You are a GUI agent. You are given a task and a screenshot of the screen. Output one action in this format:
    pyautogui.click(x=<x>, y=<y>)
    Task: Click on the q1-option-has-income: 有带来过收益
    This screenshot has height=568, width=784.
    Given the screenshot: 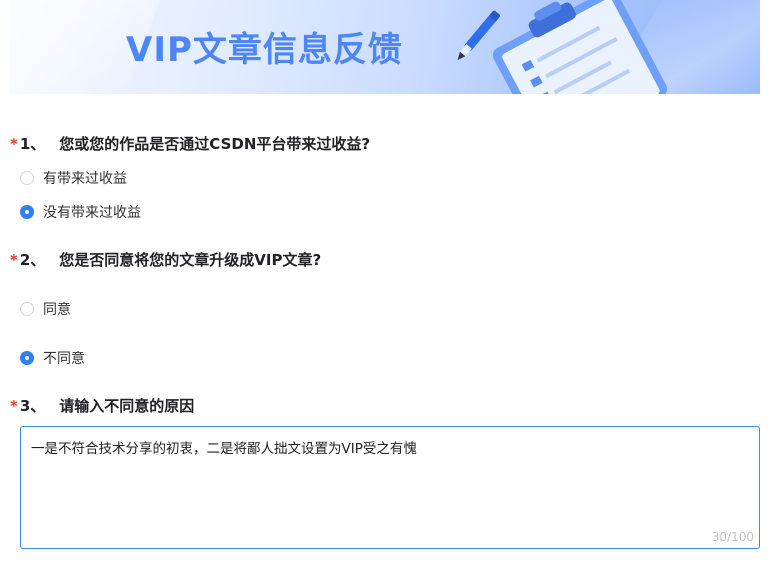 What is the action you would take?
    pyautogui.click(x=73, y=178)
    